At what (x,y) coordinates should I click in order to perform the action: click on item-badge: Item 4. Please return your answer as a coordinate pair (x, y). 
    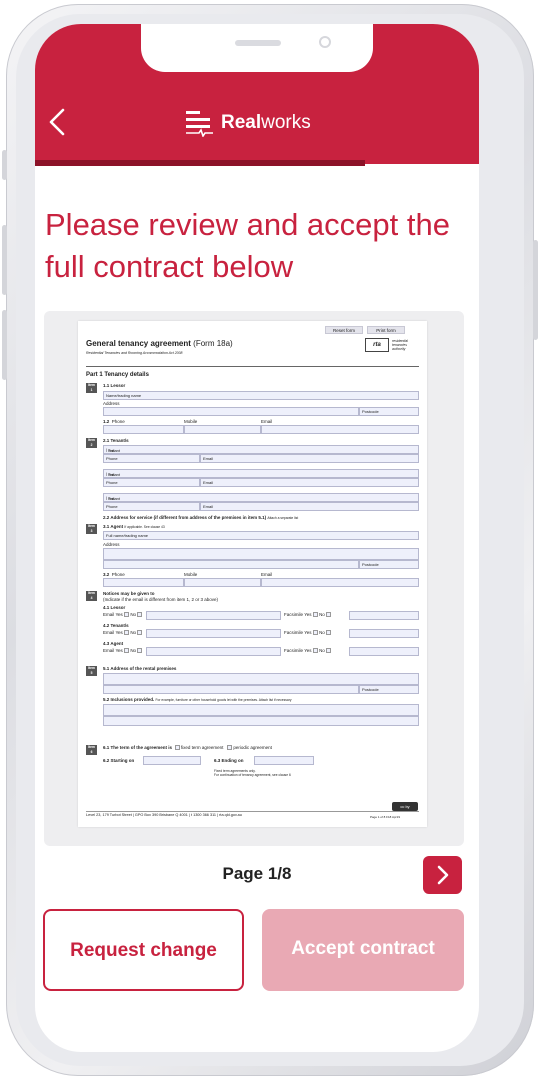
    Looking at the image, I should click on (91, 596).